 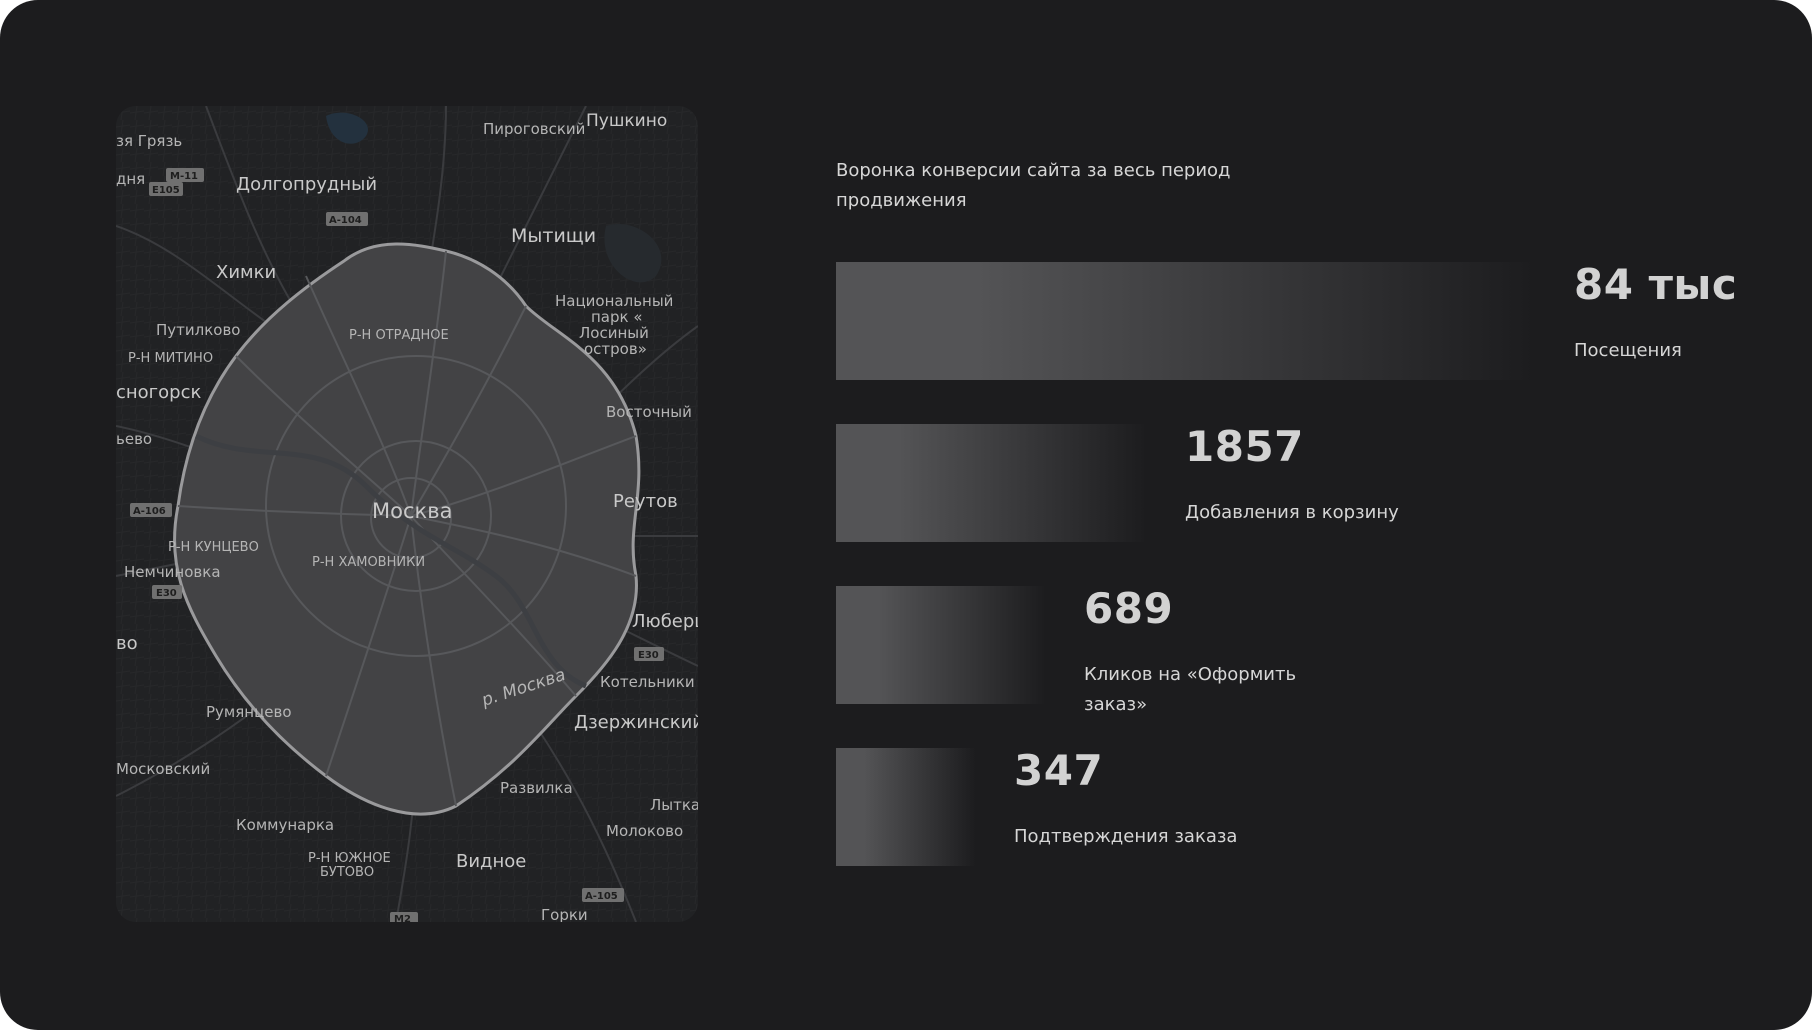 I want to click on map-place-label: дня, so click(x=130, y=179).